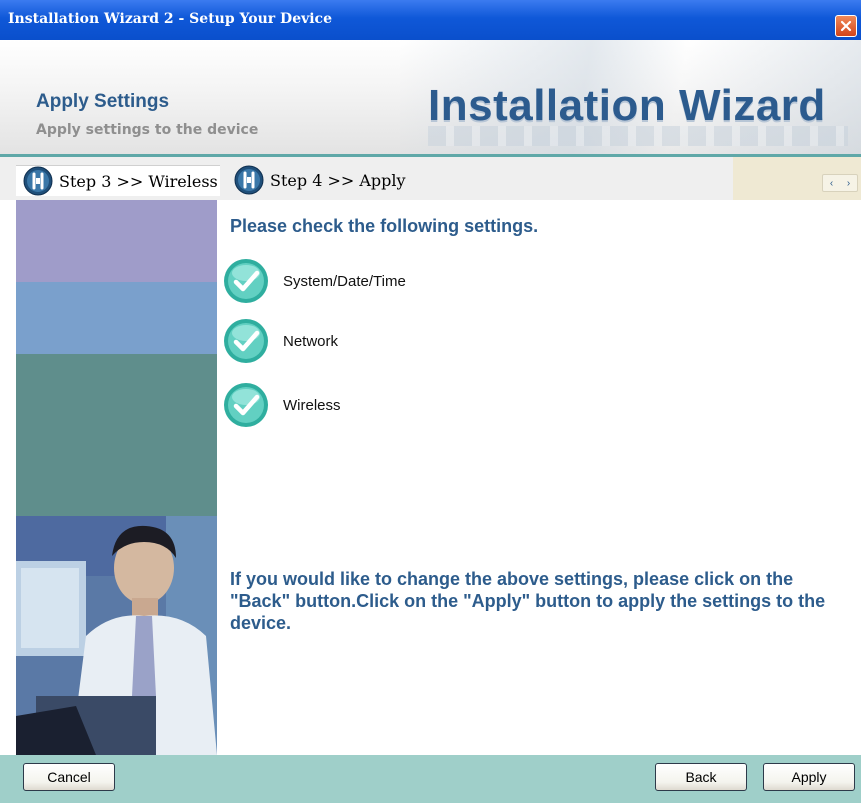 The width and height of the screenshot is (861, 803). Describe the element at coordinates (701, 777) in the screenshot. I see `back-button: Back` at that location.